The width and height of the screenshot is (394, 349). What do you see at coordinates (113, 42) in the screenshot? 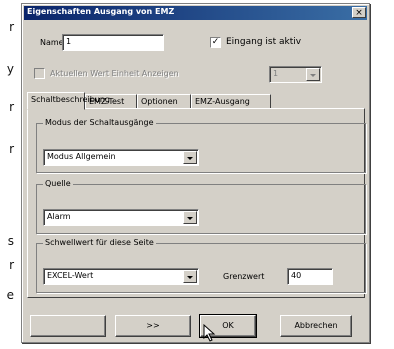
I see `name-input: 1` at bounding box center [113, 42].